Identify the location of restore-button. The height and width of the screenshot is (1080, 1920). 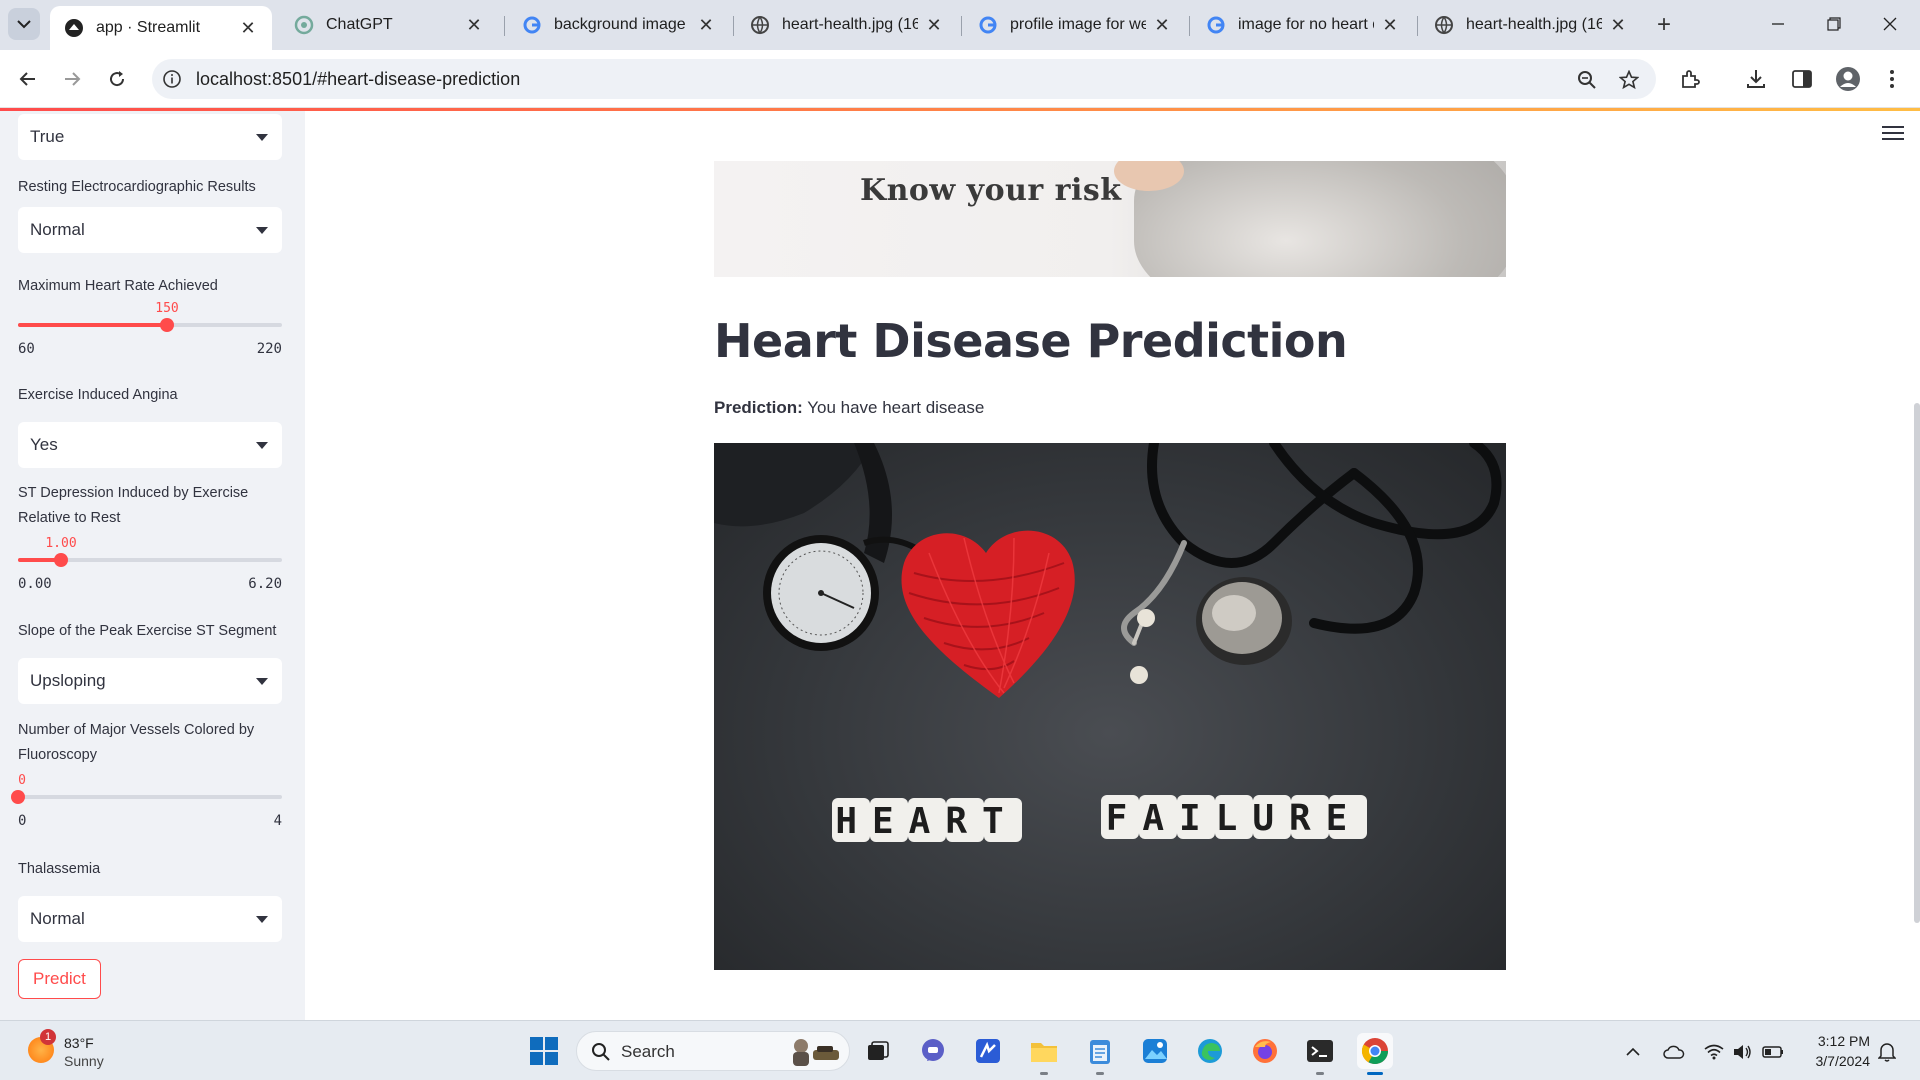
(1834, 24).